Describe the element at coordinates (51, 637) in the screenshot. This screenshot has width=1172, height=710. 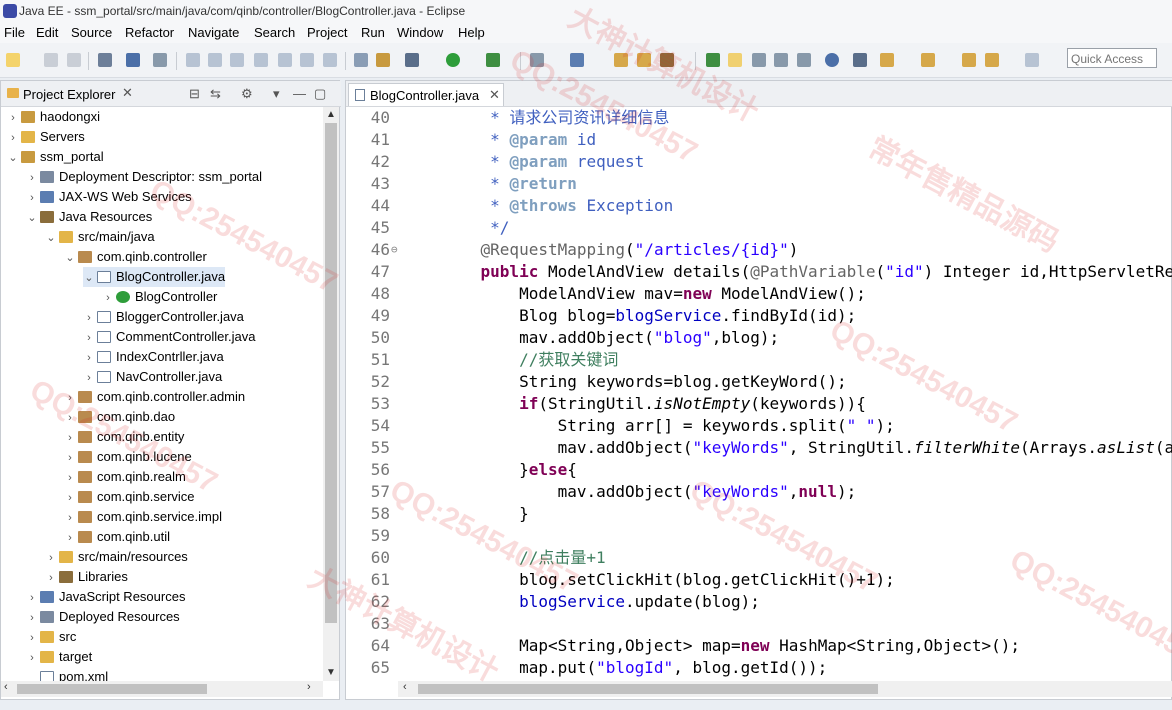
I see `tree-item: › src` at that location.